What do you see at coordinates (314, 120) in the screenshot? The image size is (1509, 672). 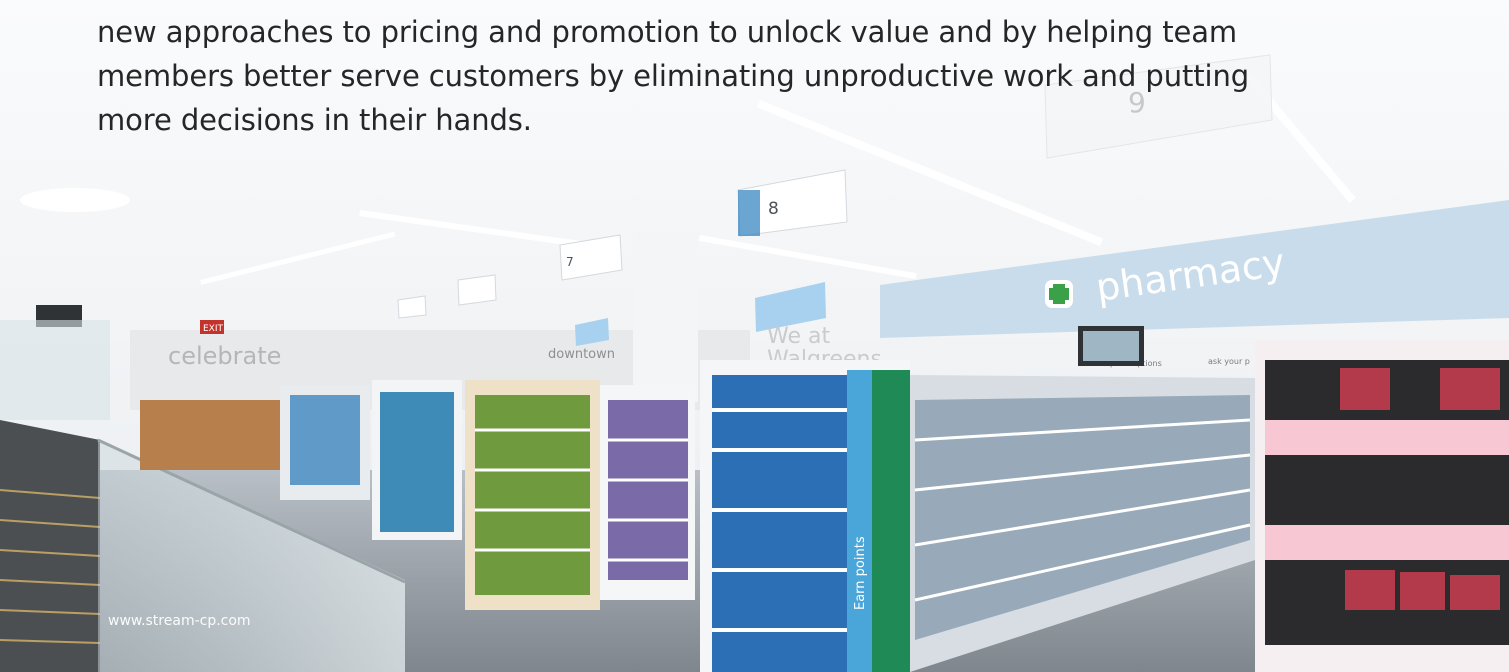 I see `intro-line-3: more decisions in their hands.` at bounding box center [314, 120].